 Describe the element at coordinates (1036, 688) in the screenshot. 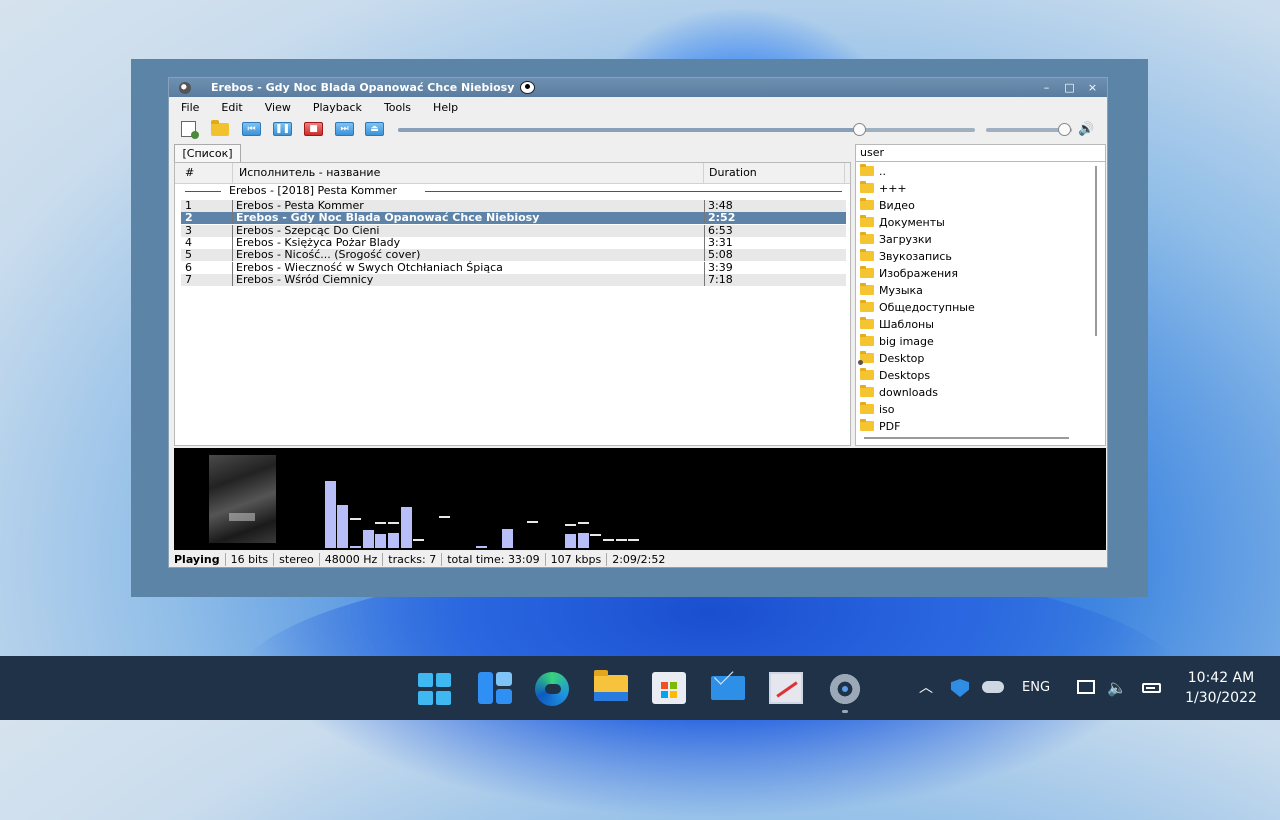

I see `language-indicator: ENG` at that location.